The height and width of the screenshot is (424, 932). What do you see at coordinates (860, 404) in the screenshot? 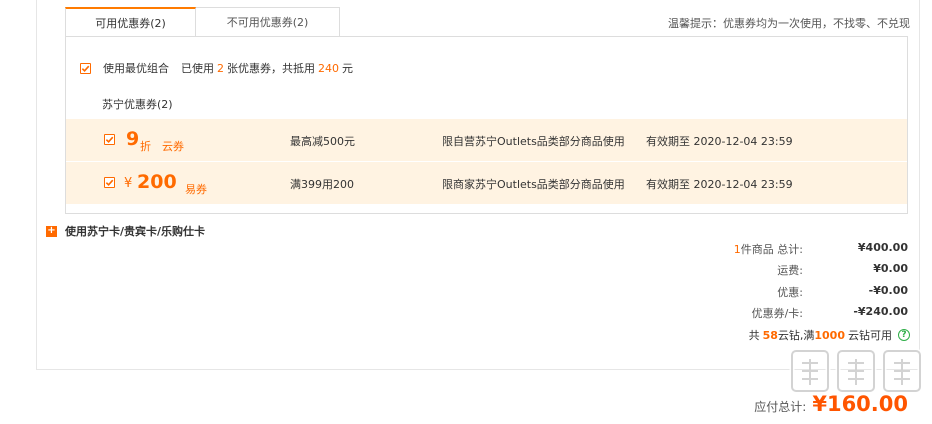
I see `pay-amount: ¥160.00` at bounding box center [860, 404].